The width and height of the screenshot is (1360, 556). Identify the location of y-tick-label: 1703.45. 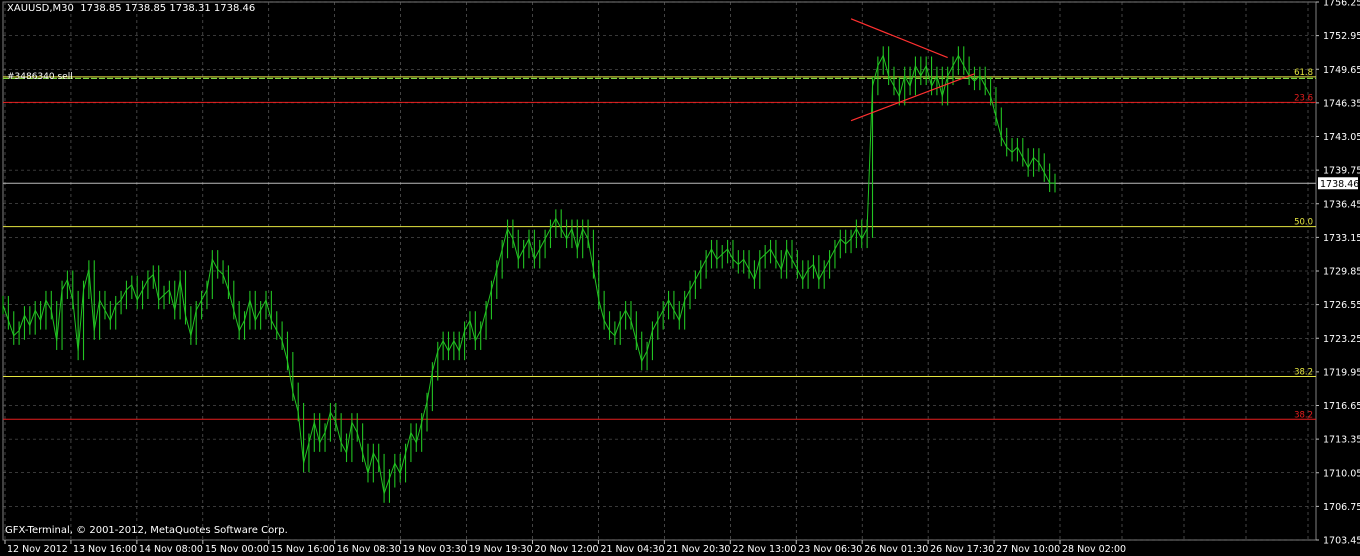
(1341, 541).